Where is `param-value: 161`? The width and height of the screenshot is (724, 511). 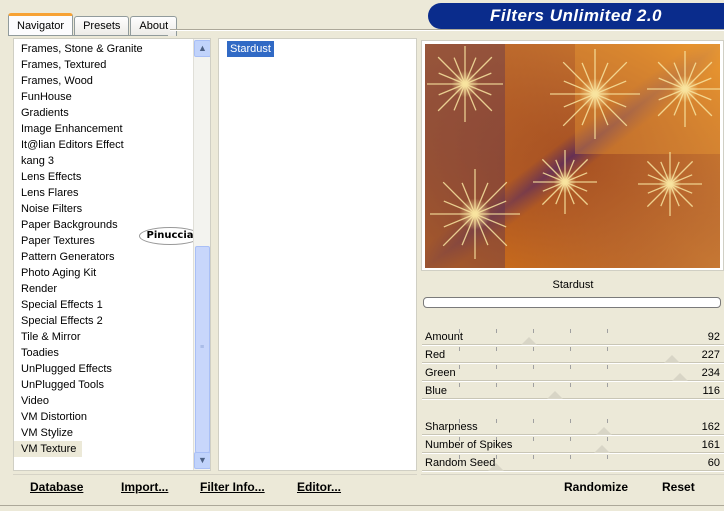
param-value: 161 is located at coordinates (710, 445).